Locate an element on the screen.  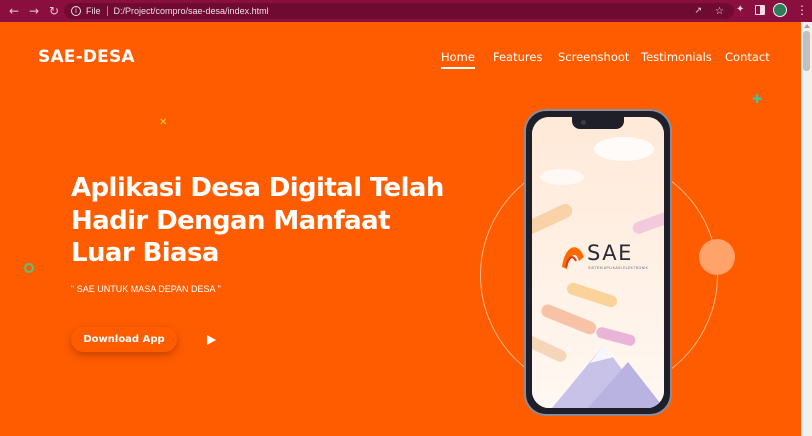
decorative-plus-icon: ✚ is located at coordinates (757, 99).